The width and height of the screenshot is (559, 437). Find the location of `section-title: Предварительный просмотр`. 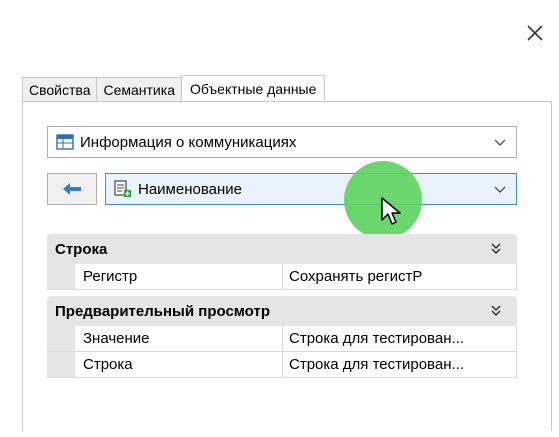

section-title: Предварительный просмотр is located at coordinates (162, 311).